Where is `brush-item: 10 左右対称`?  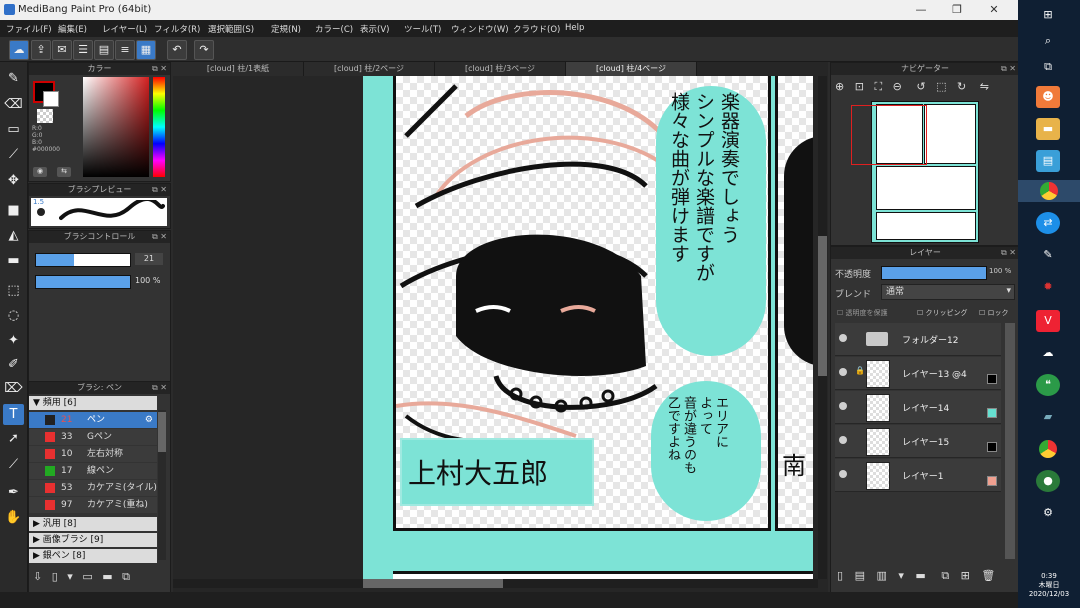 brush-item: 10 左右対称 is located at coordinates (93, 454).